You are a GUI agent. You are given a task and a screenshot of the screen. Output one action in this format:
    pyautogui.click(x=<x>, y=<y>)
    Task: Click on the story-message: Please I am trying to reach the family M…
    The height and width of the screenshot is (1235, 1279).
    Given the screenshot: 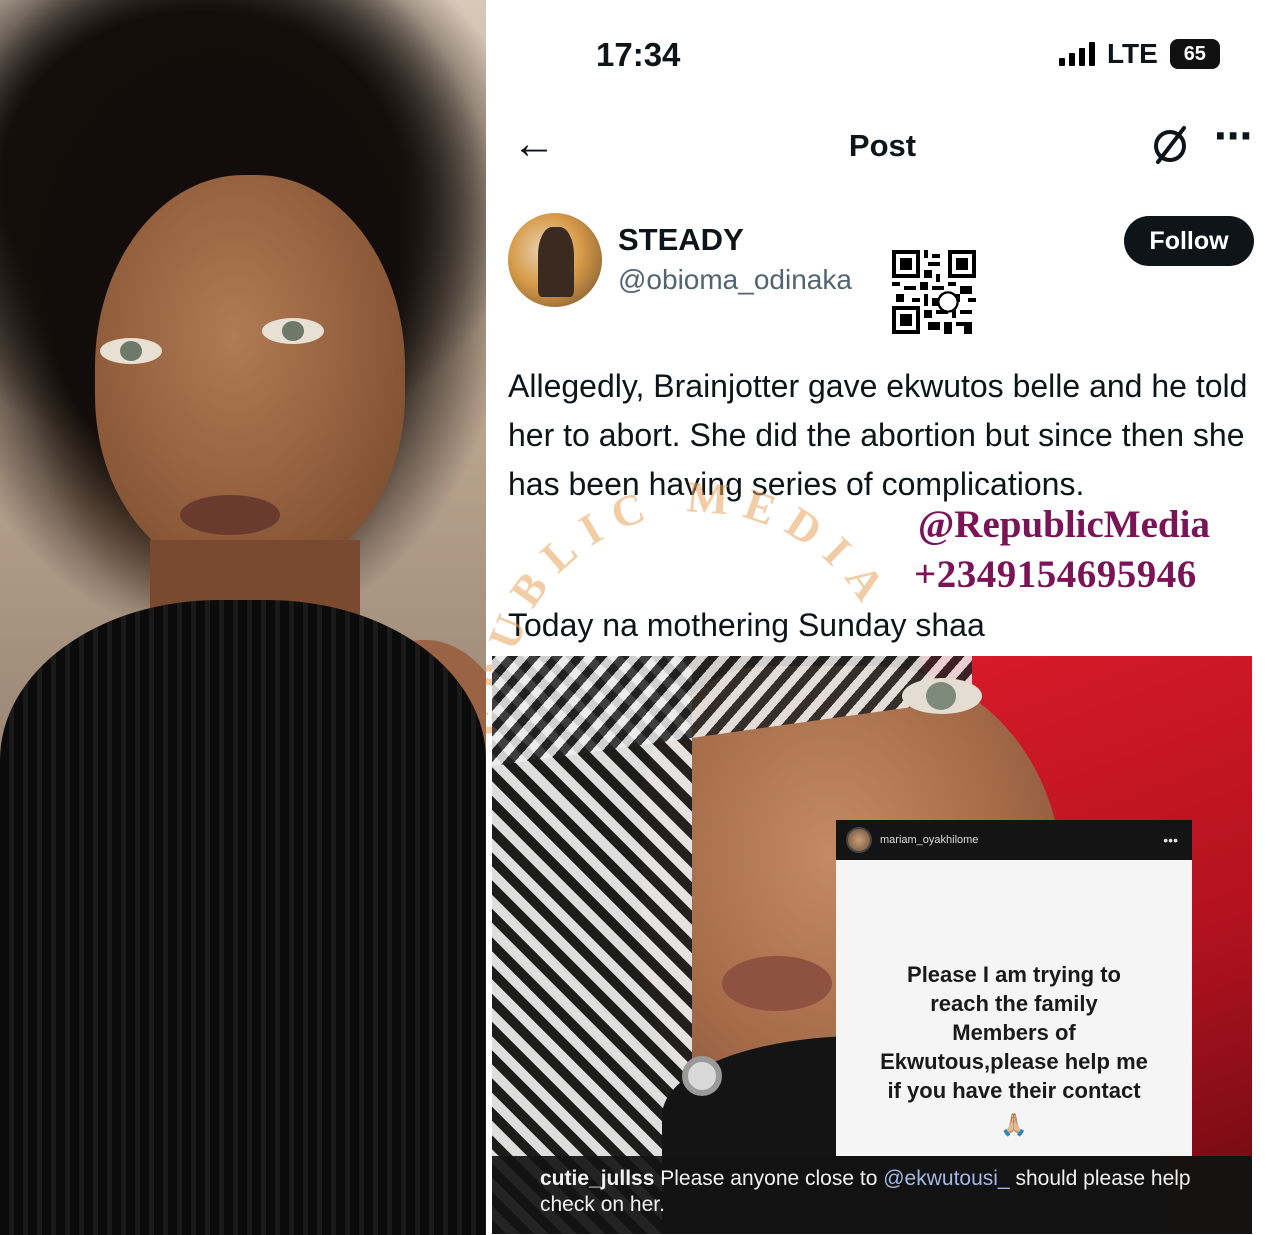 What is the action you would take?
    pyautogui.click(x=1014, y=1032)
    